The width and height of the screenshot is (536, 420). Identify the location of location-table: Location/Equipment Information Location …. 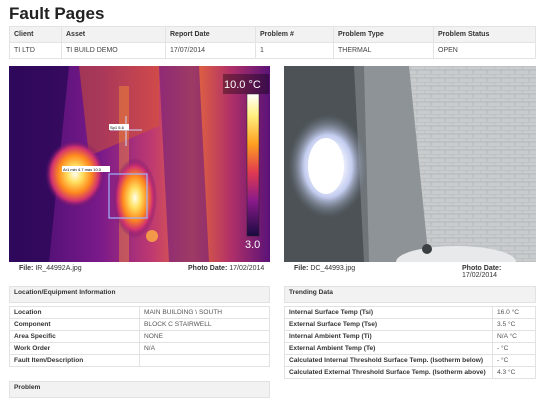
(139, 326).